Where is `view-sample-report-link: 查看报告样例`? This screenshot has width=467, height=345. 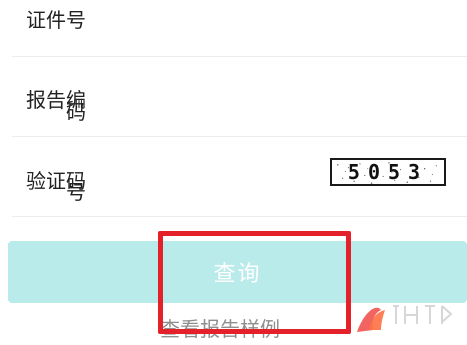
view-sample-report-link: 查看报告样例 is located at coordinates (220, 327).